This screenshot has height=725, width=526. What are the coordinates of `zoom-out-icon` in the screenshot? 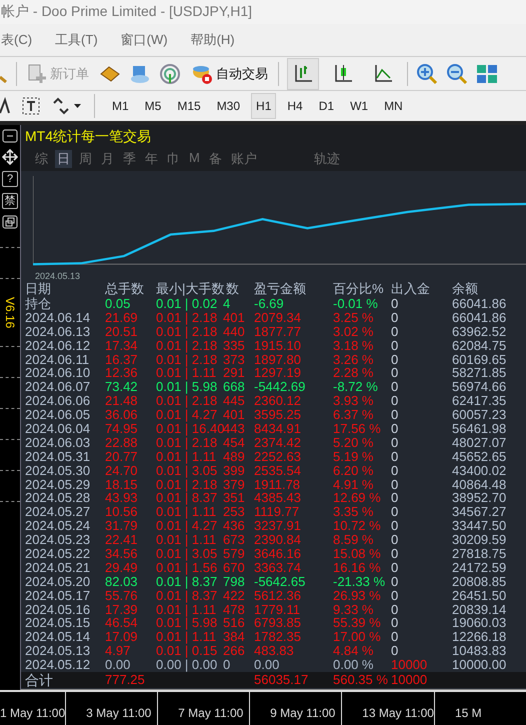 It's located at (457, 73).